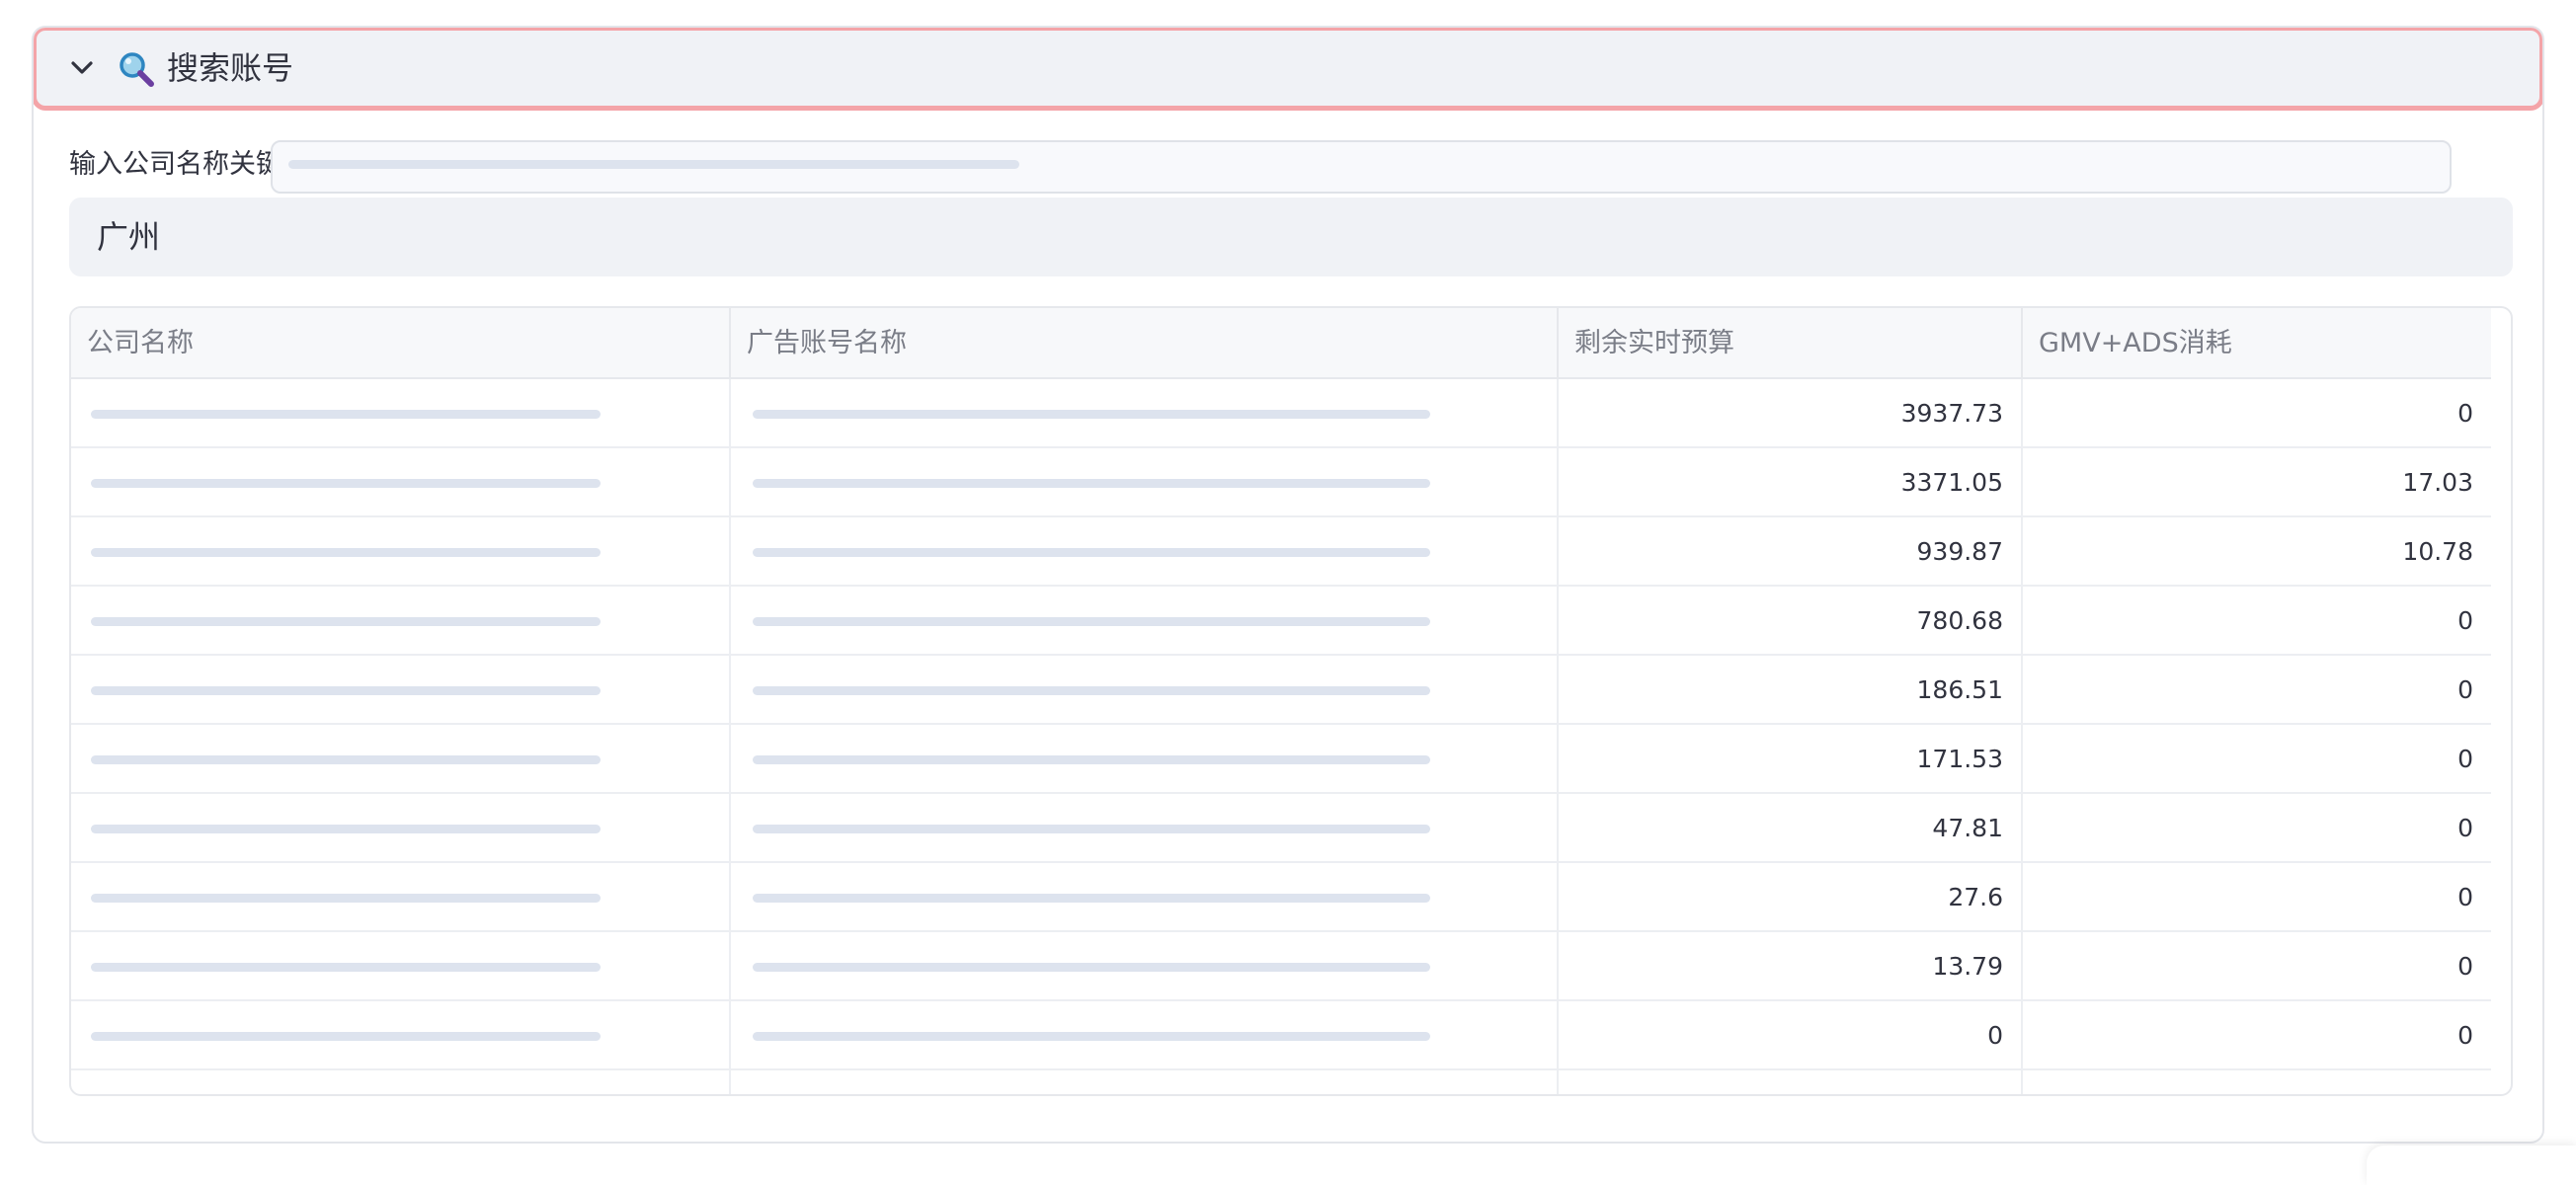 This screenshot has width=2576, height=1185. Describe the element at coordinates (1791, 829) in the screenshot. I see `remaining-budget-cell: 47.81` at that location.